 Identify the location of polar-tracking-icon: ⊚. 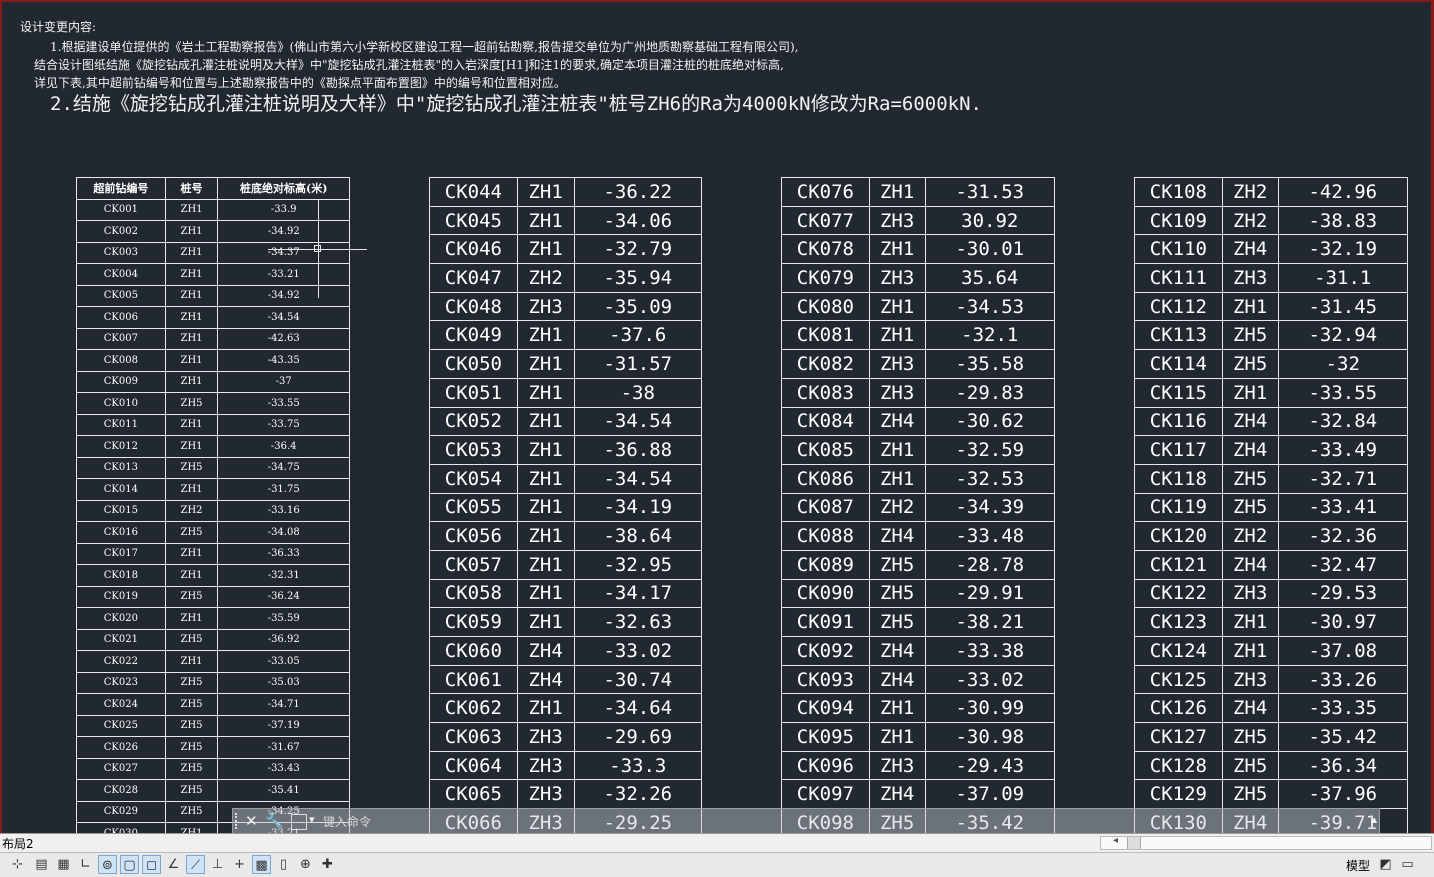
(107, 864).